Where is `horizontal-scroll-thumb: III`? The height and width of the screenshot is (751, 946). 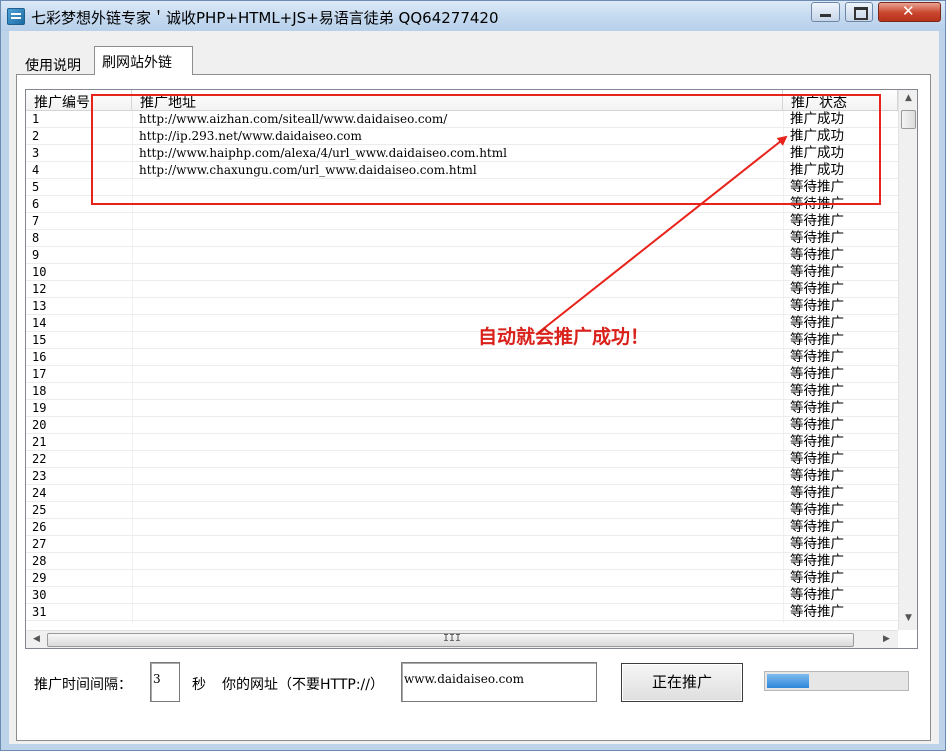
horizontal-scroll-thumb: III is located at coordinates (450, 640).